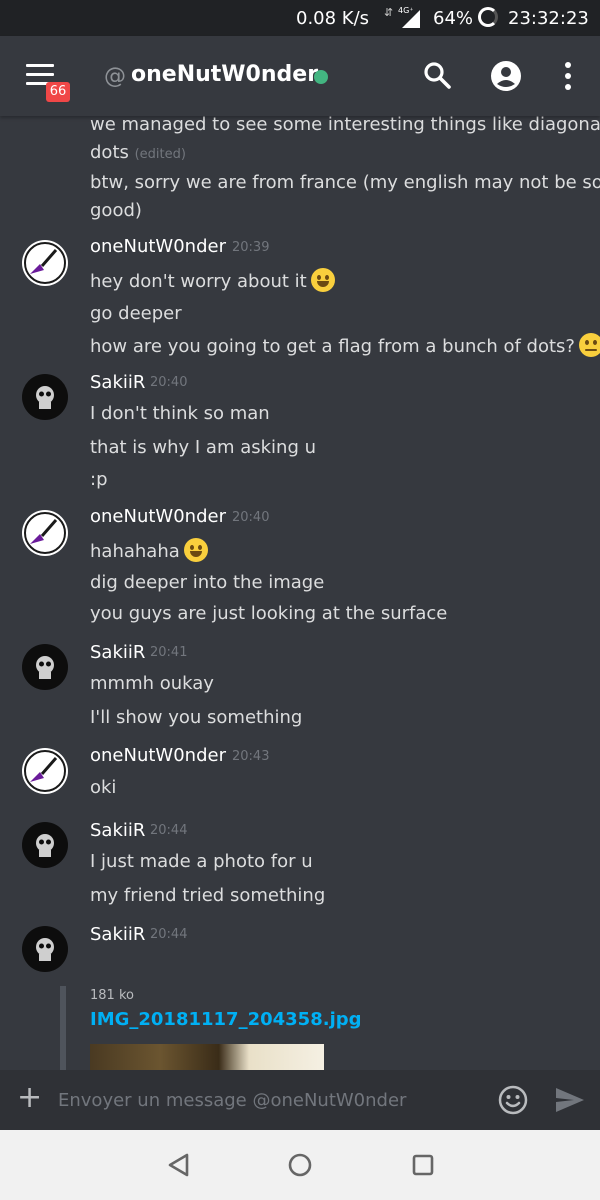 This screenshot has width=600, height=1200. What do you see at coordinates (195, 550) in the screenshot?
I see `smiley-face-icon` at bounding box center [195, 550].